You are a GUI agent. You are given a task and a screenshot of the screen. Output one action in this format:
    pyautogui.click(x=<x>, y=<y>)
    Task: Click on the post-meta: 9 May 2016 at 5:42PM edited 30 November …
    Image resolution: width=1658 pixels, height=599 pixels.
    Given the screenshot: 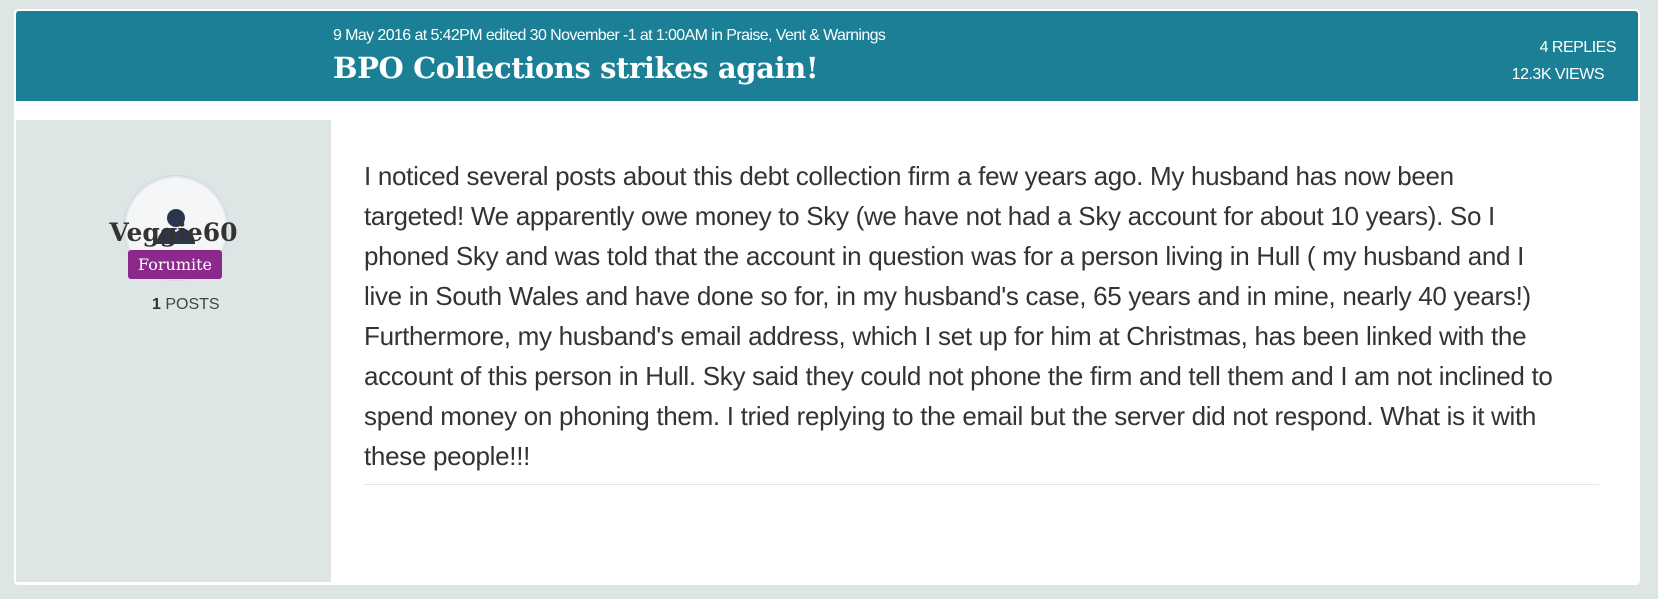 What is the action you would take?
    pyautogui.click(x=609, y=35)
    